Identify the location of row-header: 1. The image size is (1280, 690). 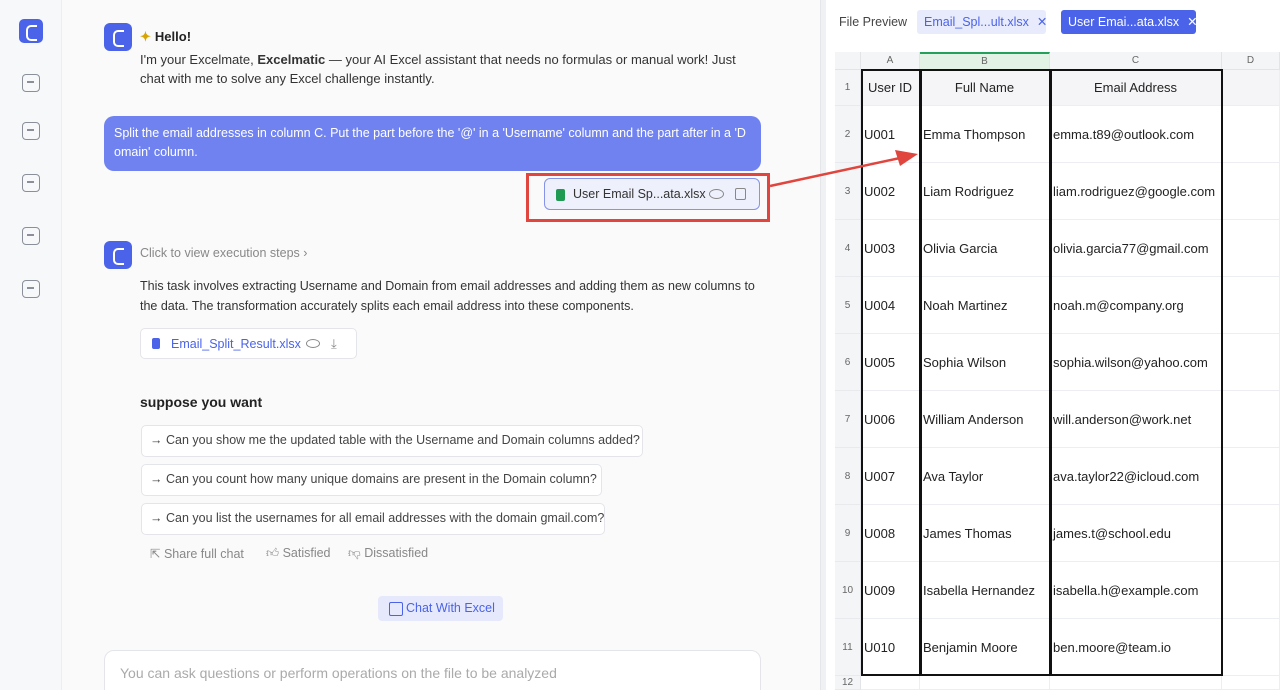
(848, 88).